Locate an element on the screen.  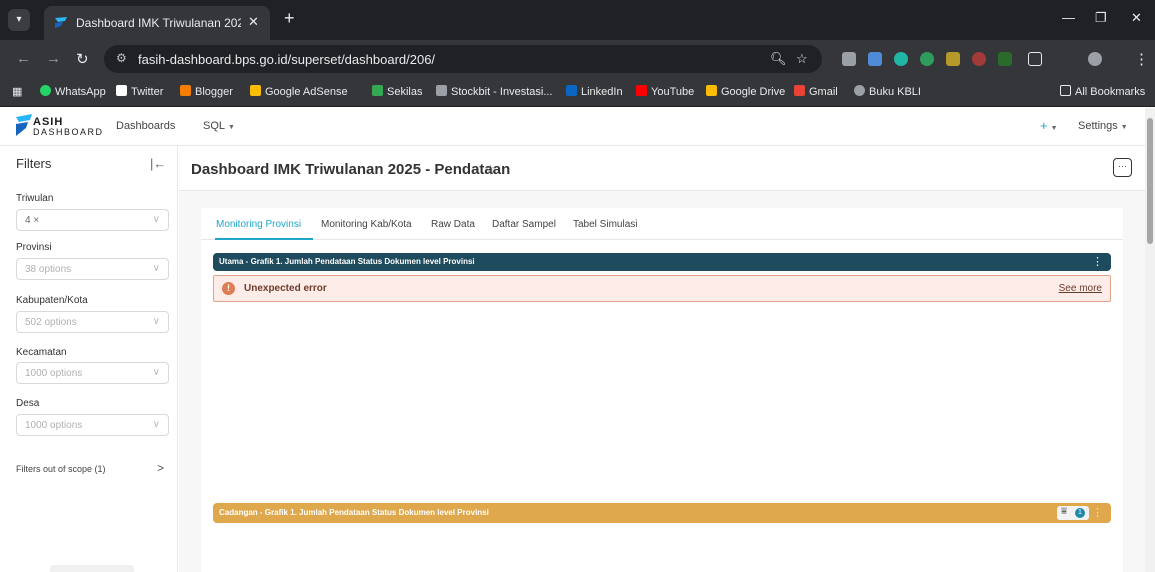
linkedin-icon is located at coordinates (571, 90).